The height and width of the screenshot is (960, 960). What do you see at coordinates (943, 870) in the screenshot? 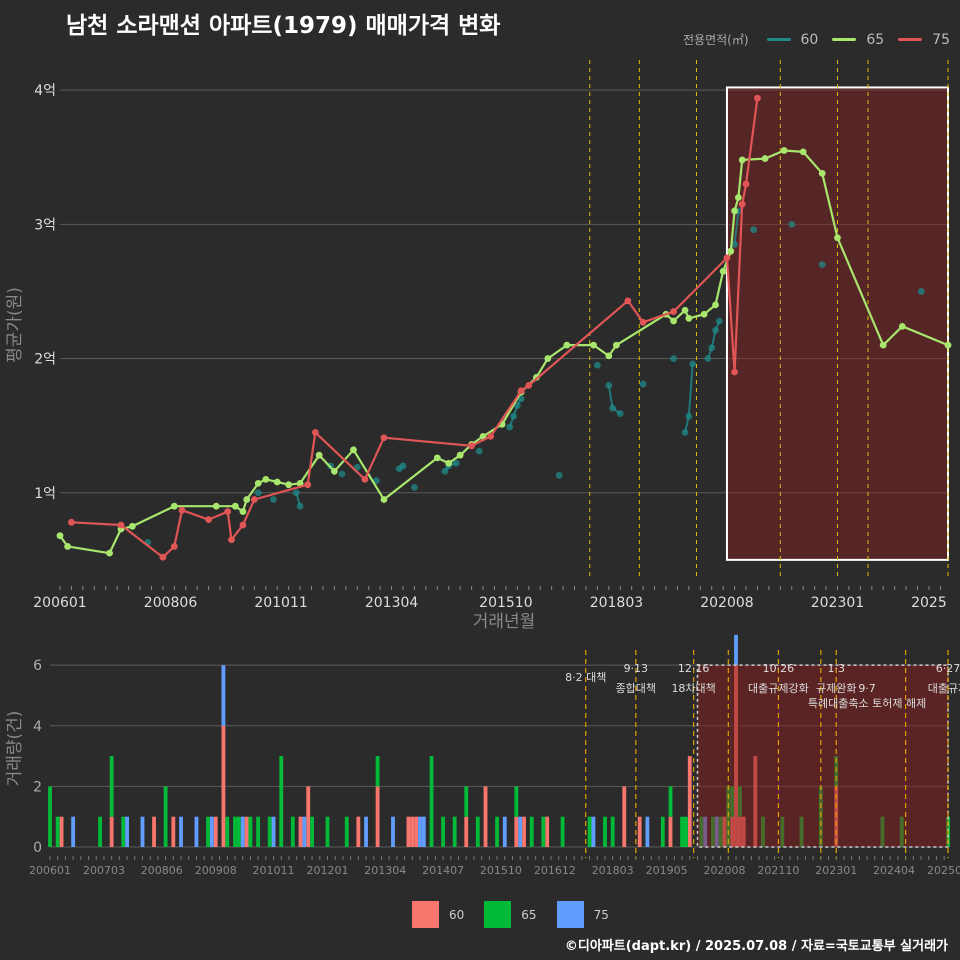
I see `bar-x-tick-label: 202506` at bounding box center [943, 870].